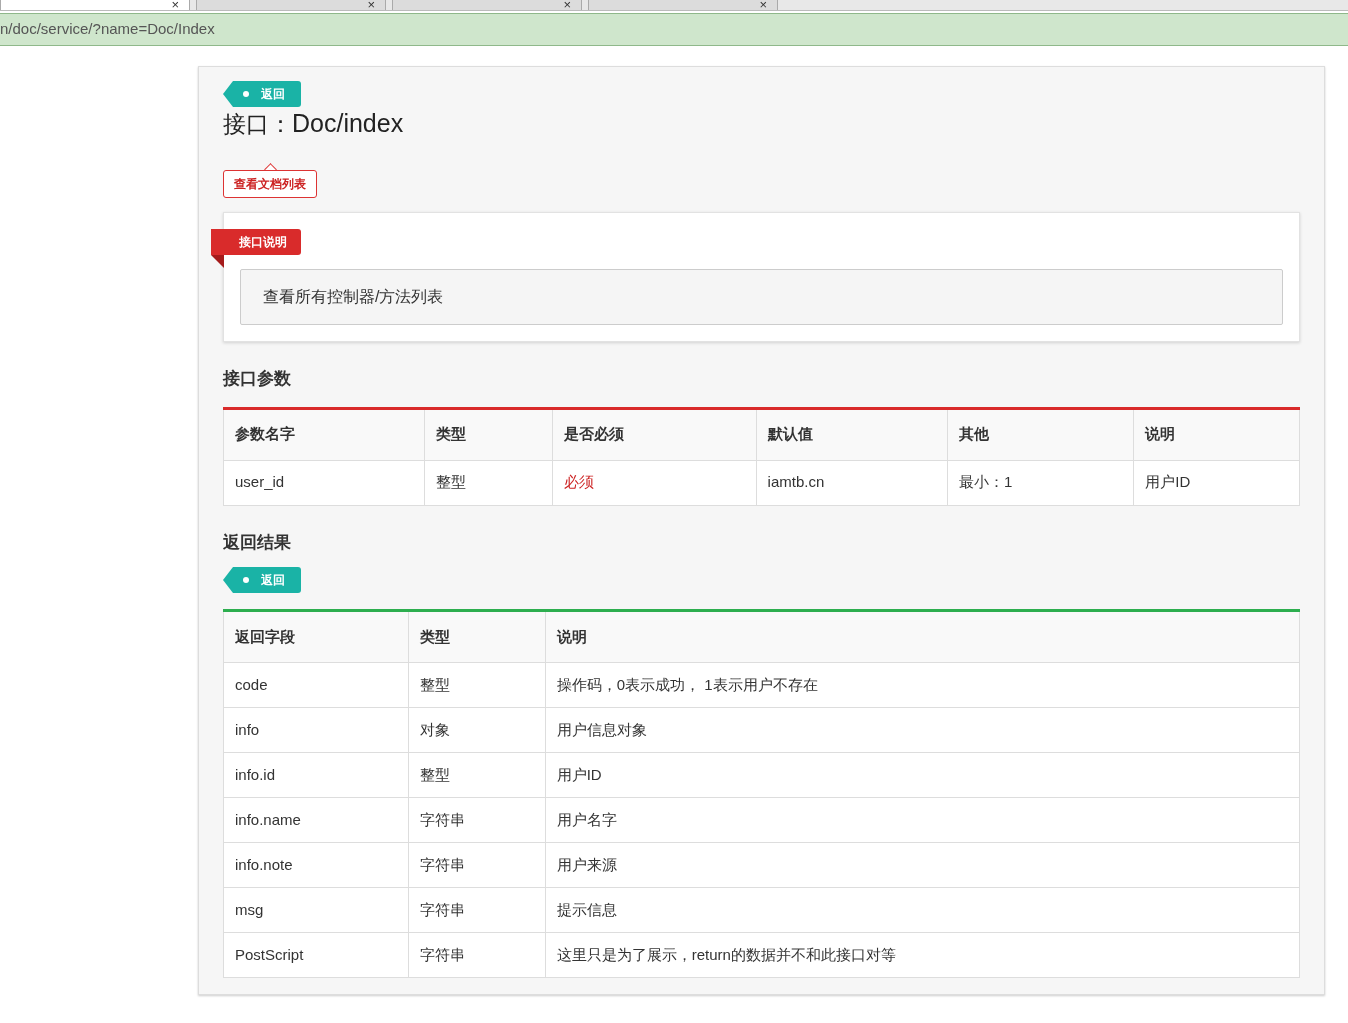 This screenshot has width=1348, height=1023. Describe the element at coordinates (257, 379) in the screenshot. I see `section-heading: 接口参数` at that location.